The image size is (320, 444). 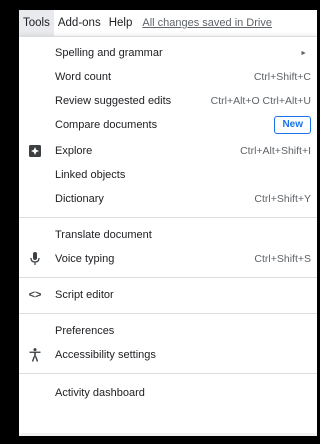 What do you see at coordinates (168, 53) in the screenshot?
I see `menu-item-spelling-grammar: Spelling and grammar ►` at bounding box center [168, 53].